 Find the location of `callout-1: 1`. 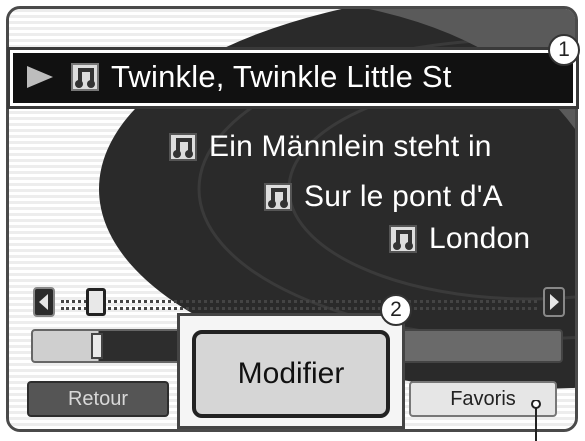

callout-1: 1 is located at coordinates (564, 50).